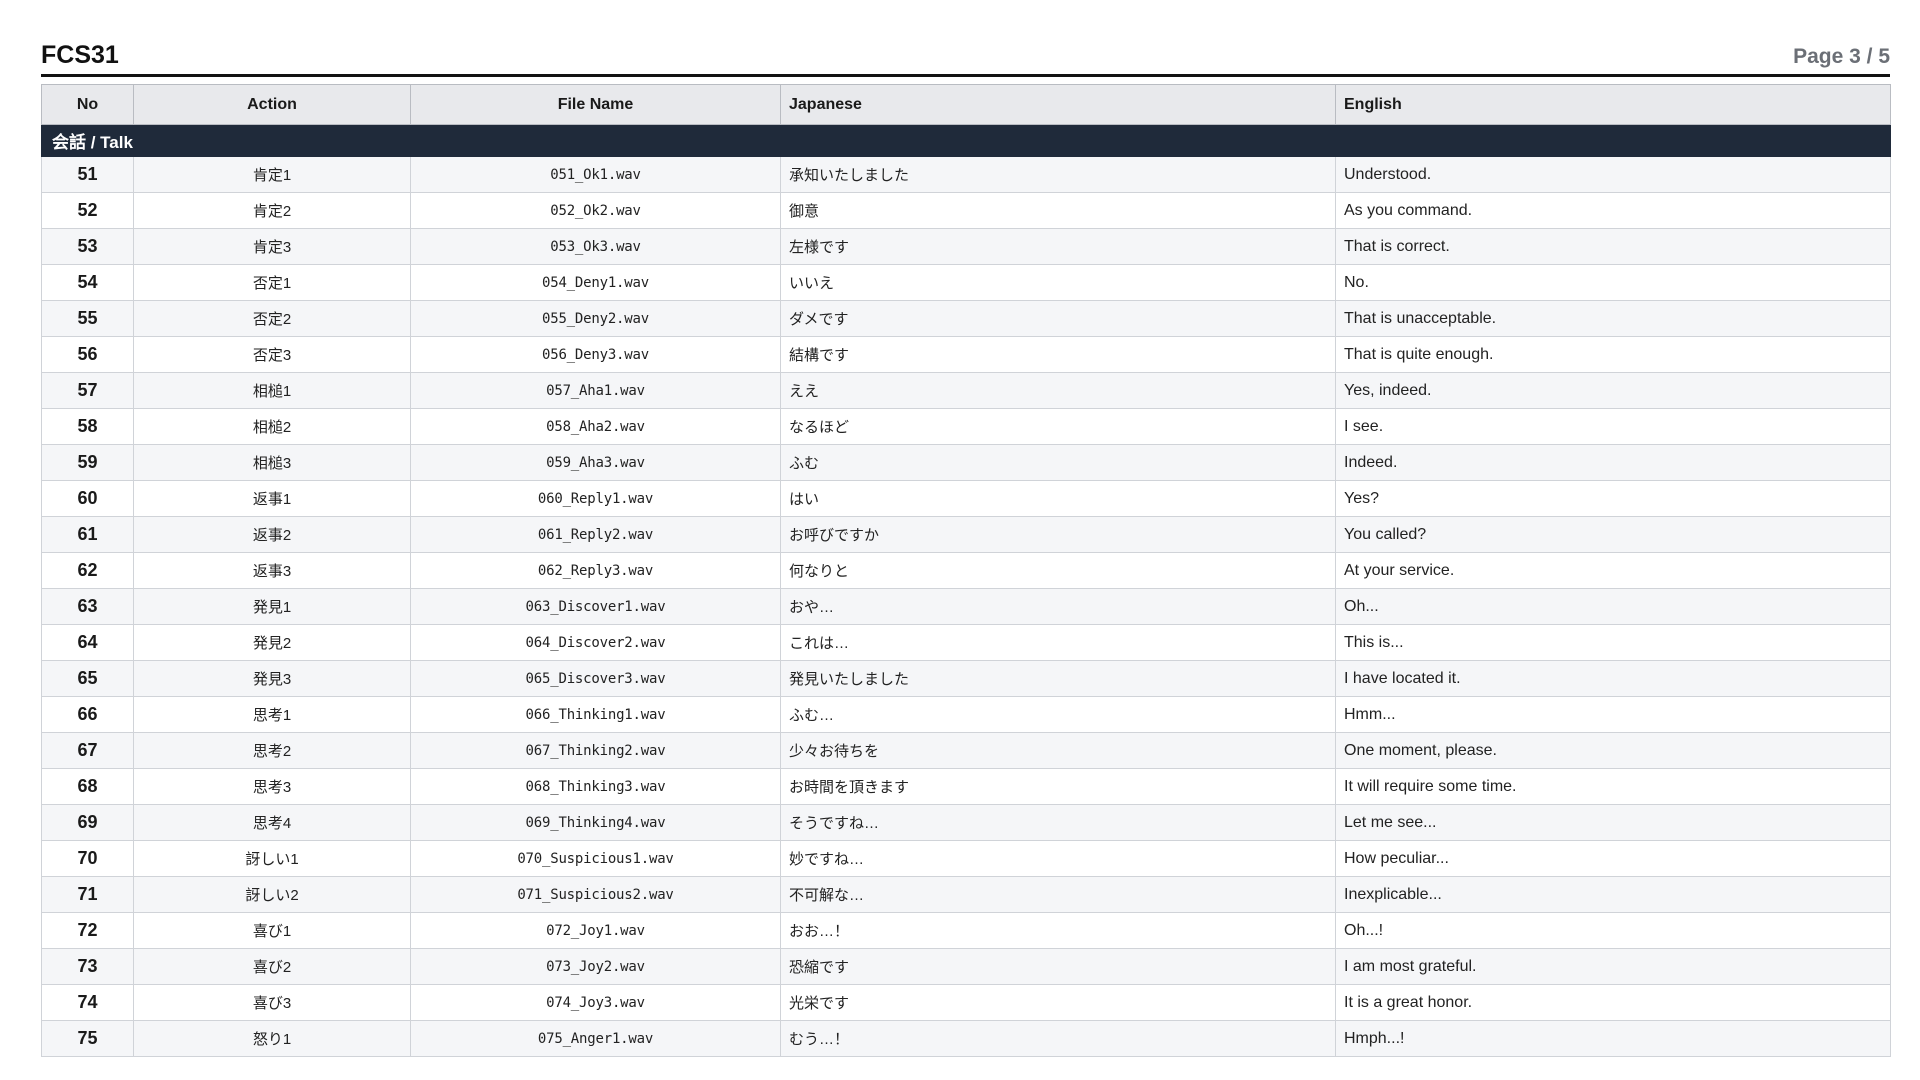  I want to click on cell-action: 怒り1, so click(272, 1038).